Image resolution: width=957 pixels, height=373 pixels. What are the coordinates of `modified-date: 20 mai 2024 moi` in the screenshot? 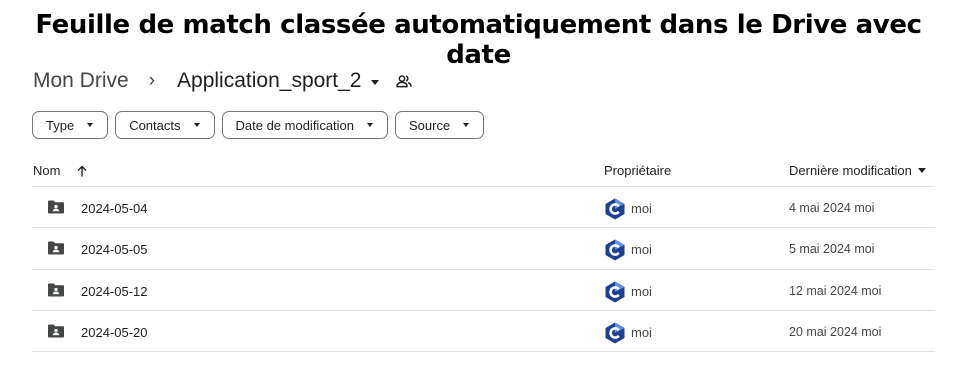 It's located at (835, 331).